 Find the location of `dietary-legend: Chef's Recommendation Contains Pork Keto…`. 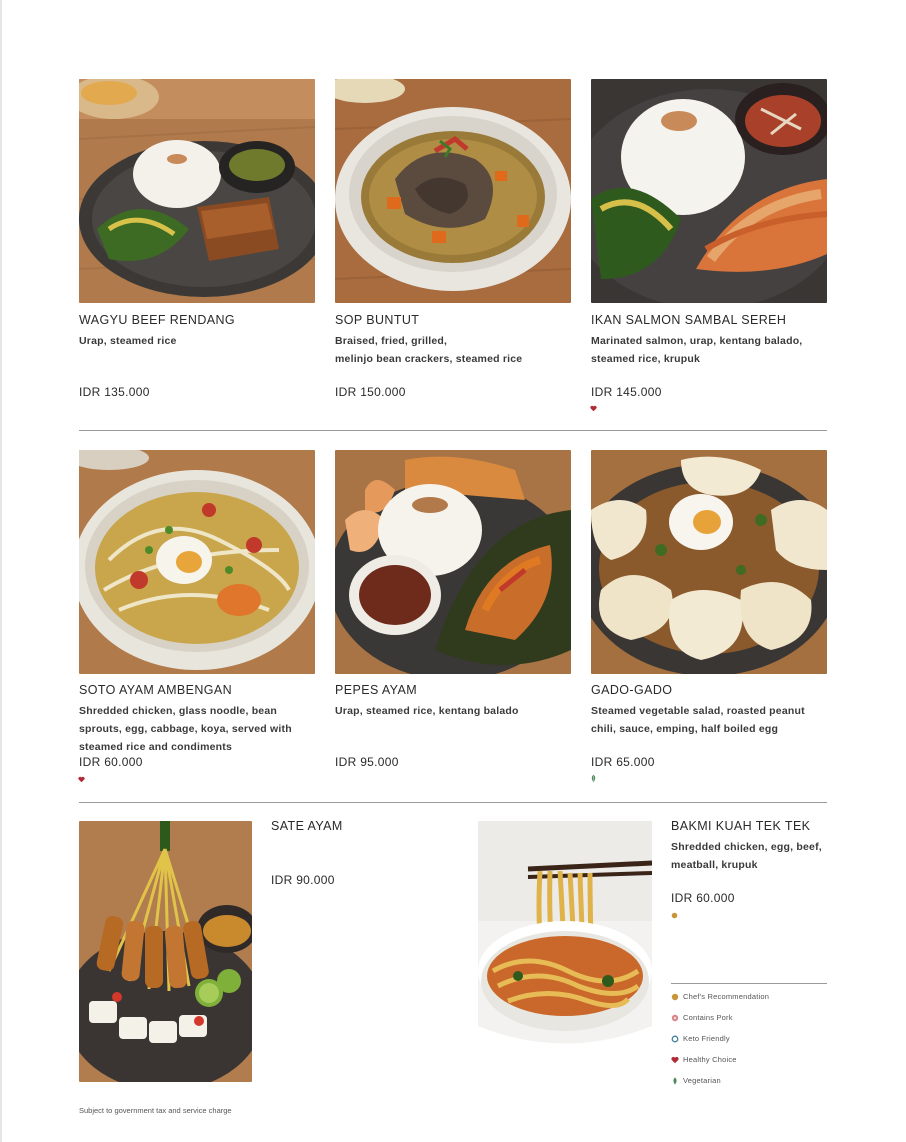

dietary-legend: Chef's Recommendation Contains Pork Keto… is located at coordinates (749, 1037).